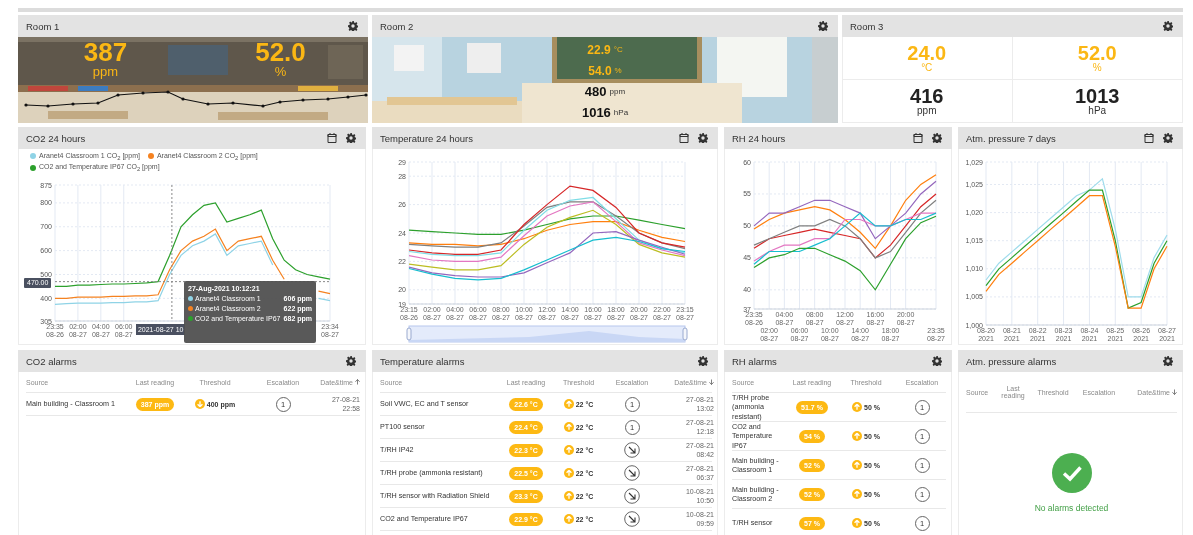 The width and height of the screenshot is (1193, 535). I want to click on panel-title: Room 1, so click(43, 26).